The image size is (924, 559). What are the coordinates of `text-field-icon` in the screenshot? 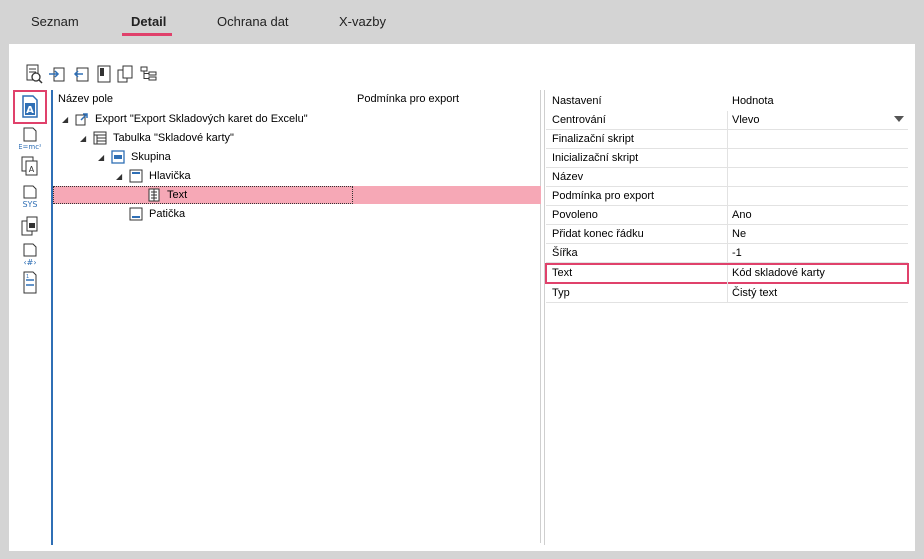 It's located at (154, 195).